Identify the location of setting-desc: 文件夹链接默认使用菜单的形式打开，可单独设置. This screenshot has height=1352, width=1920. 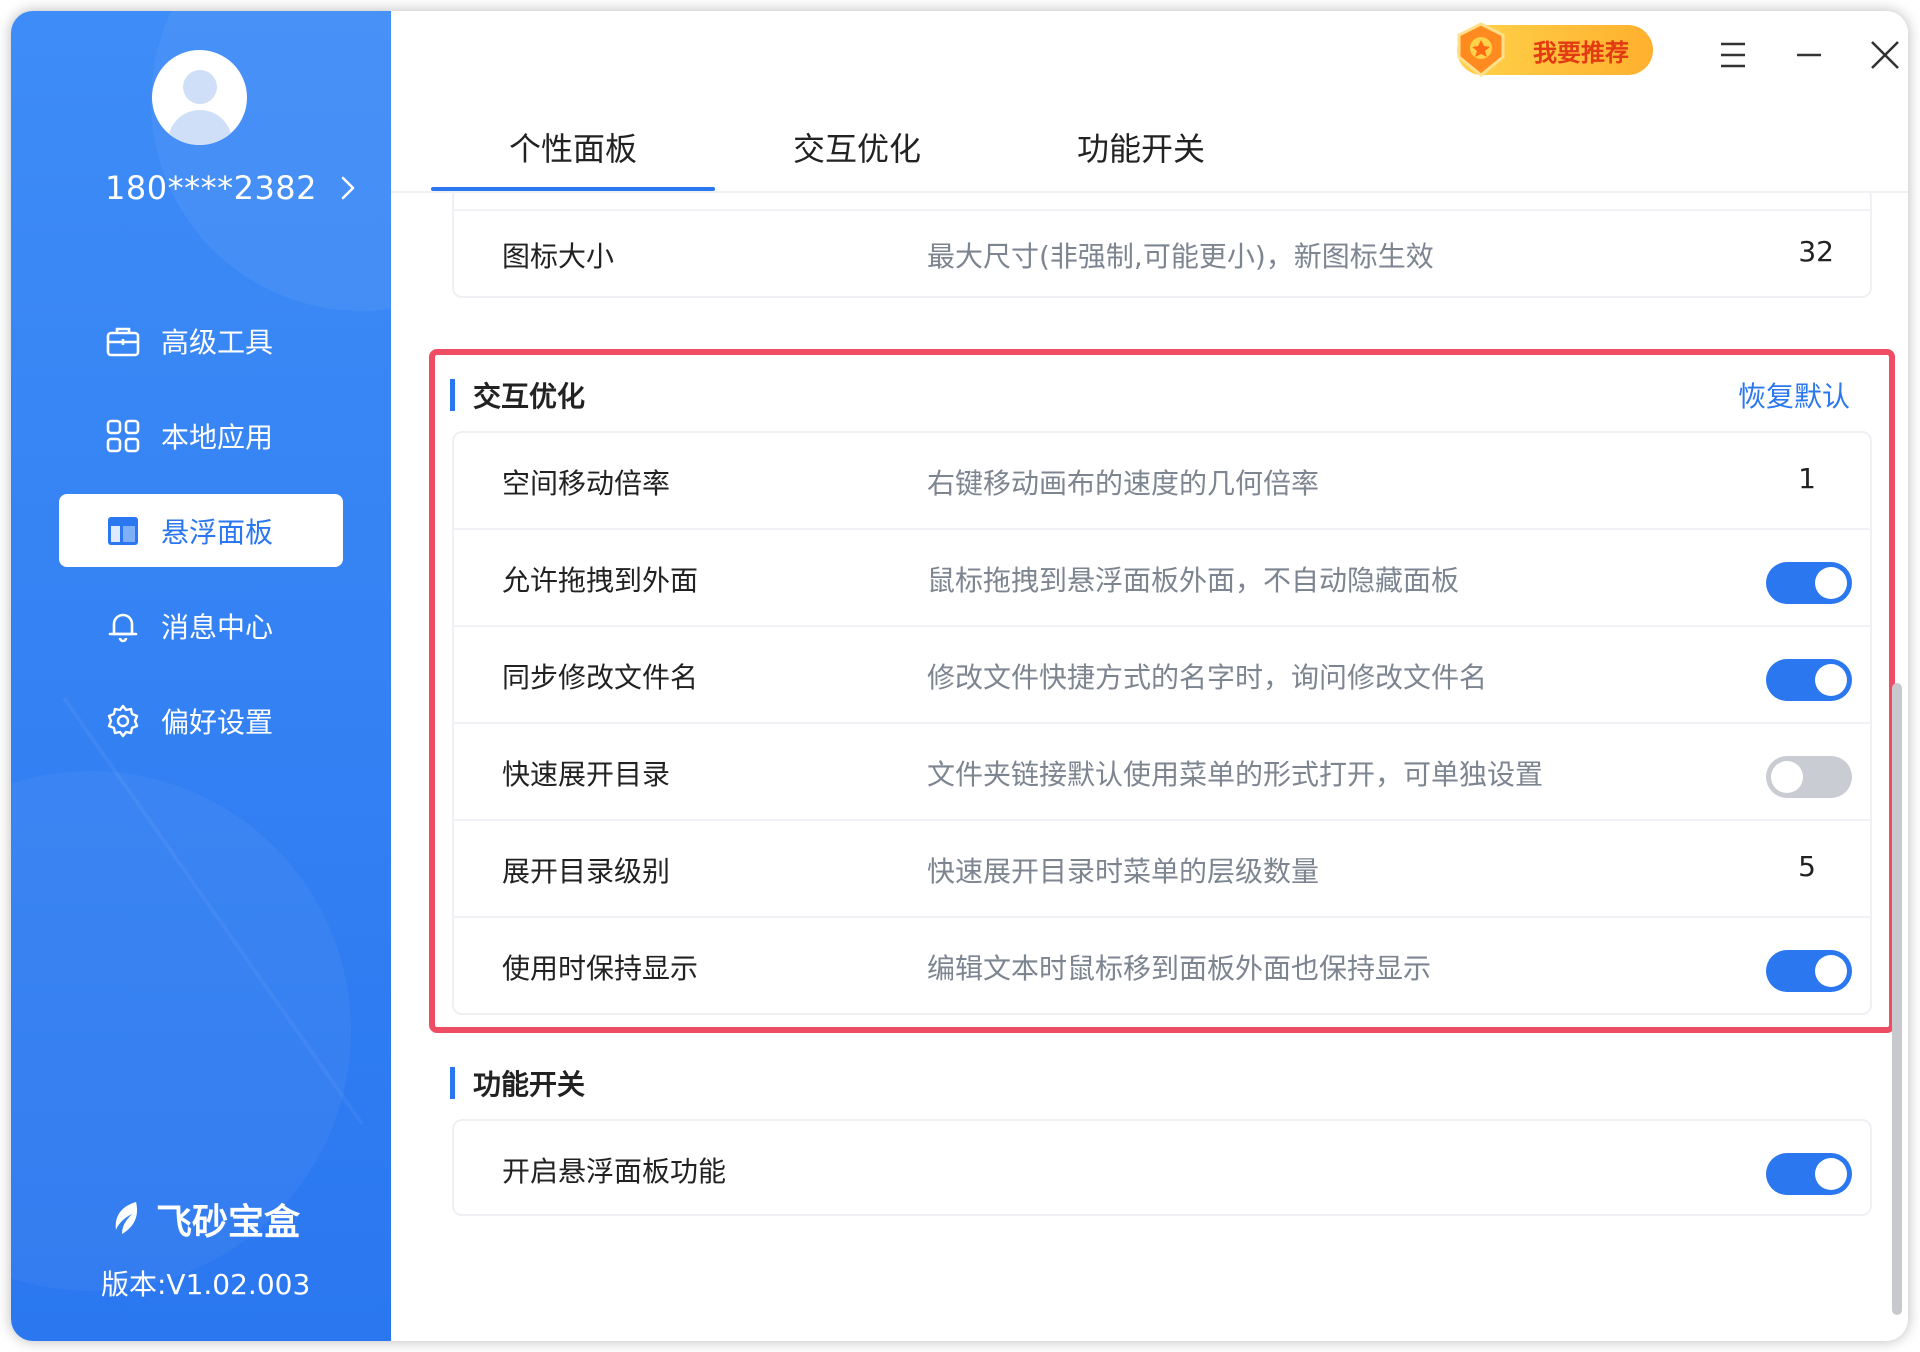
(1235, 774).